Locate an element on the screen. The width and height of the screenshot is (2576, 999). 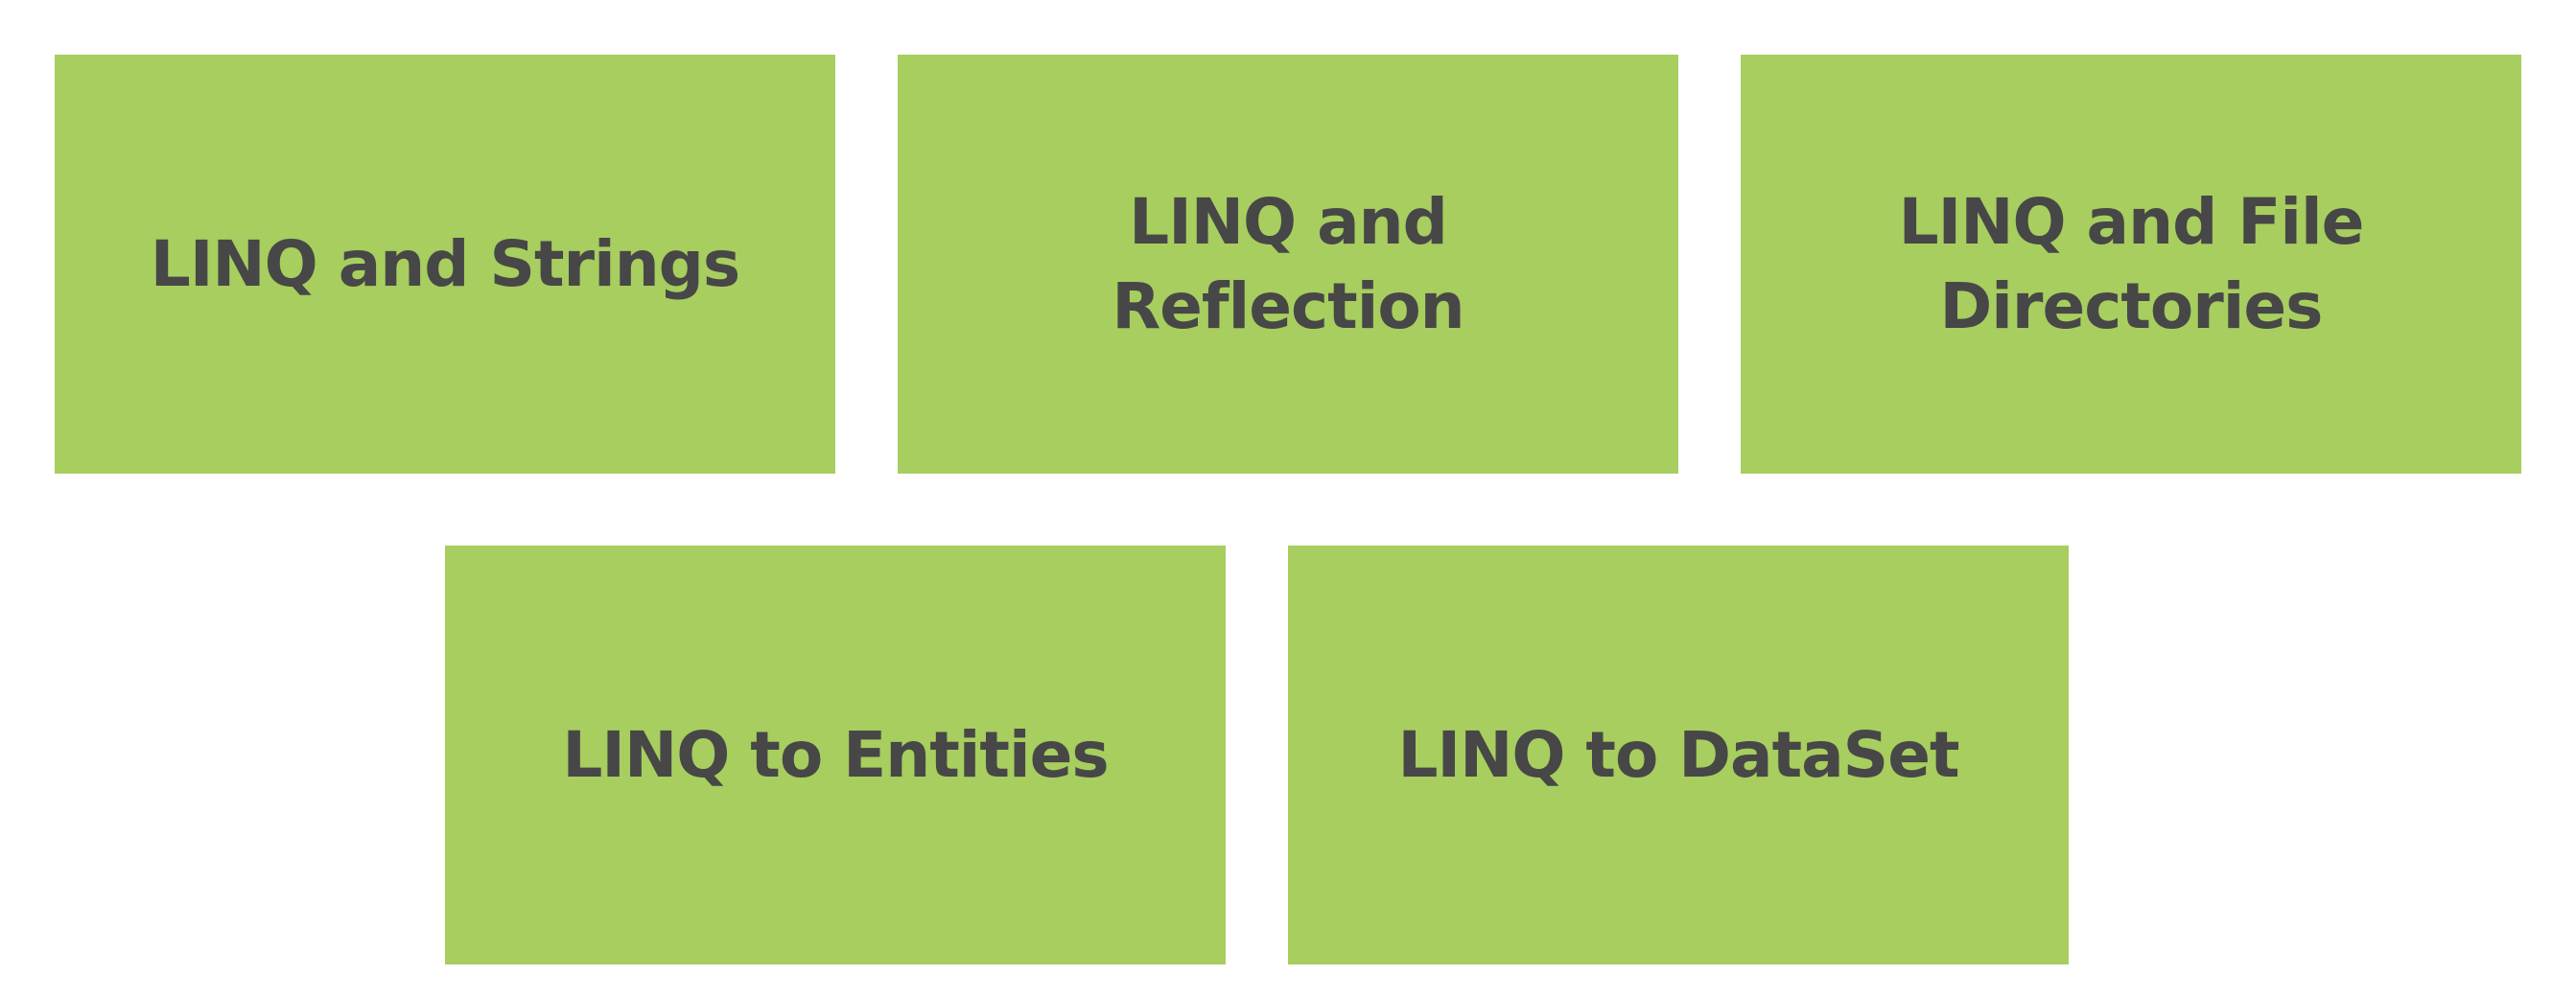
tile-label: LINQ and File Directories is located at coordinates (2131, 263).